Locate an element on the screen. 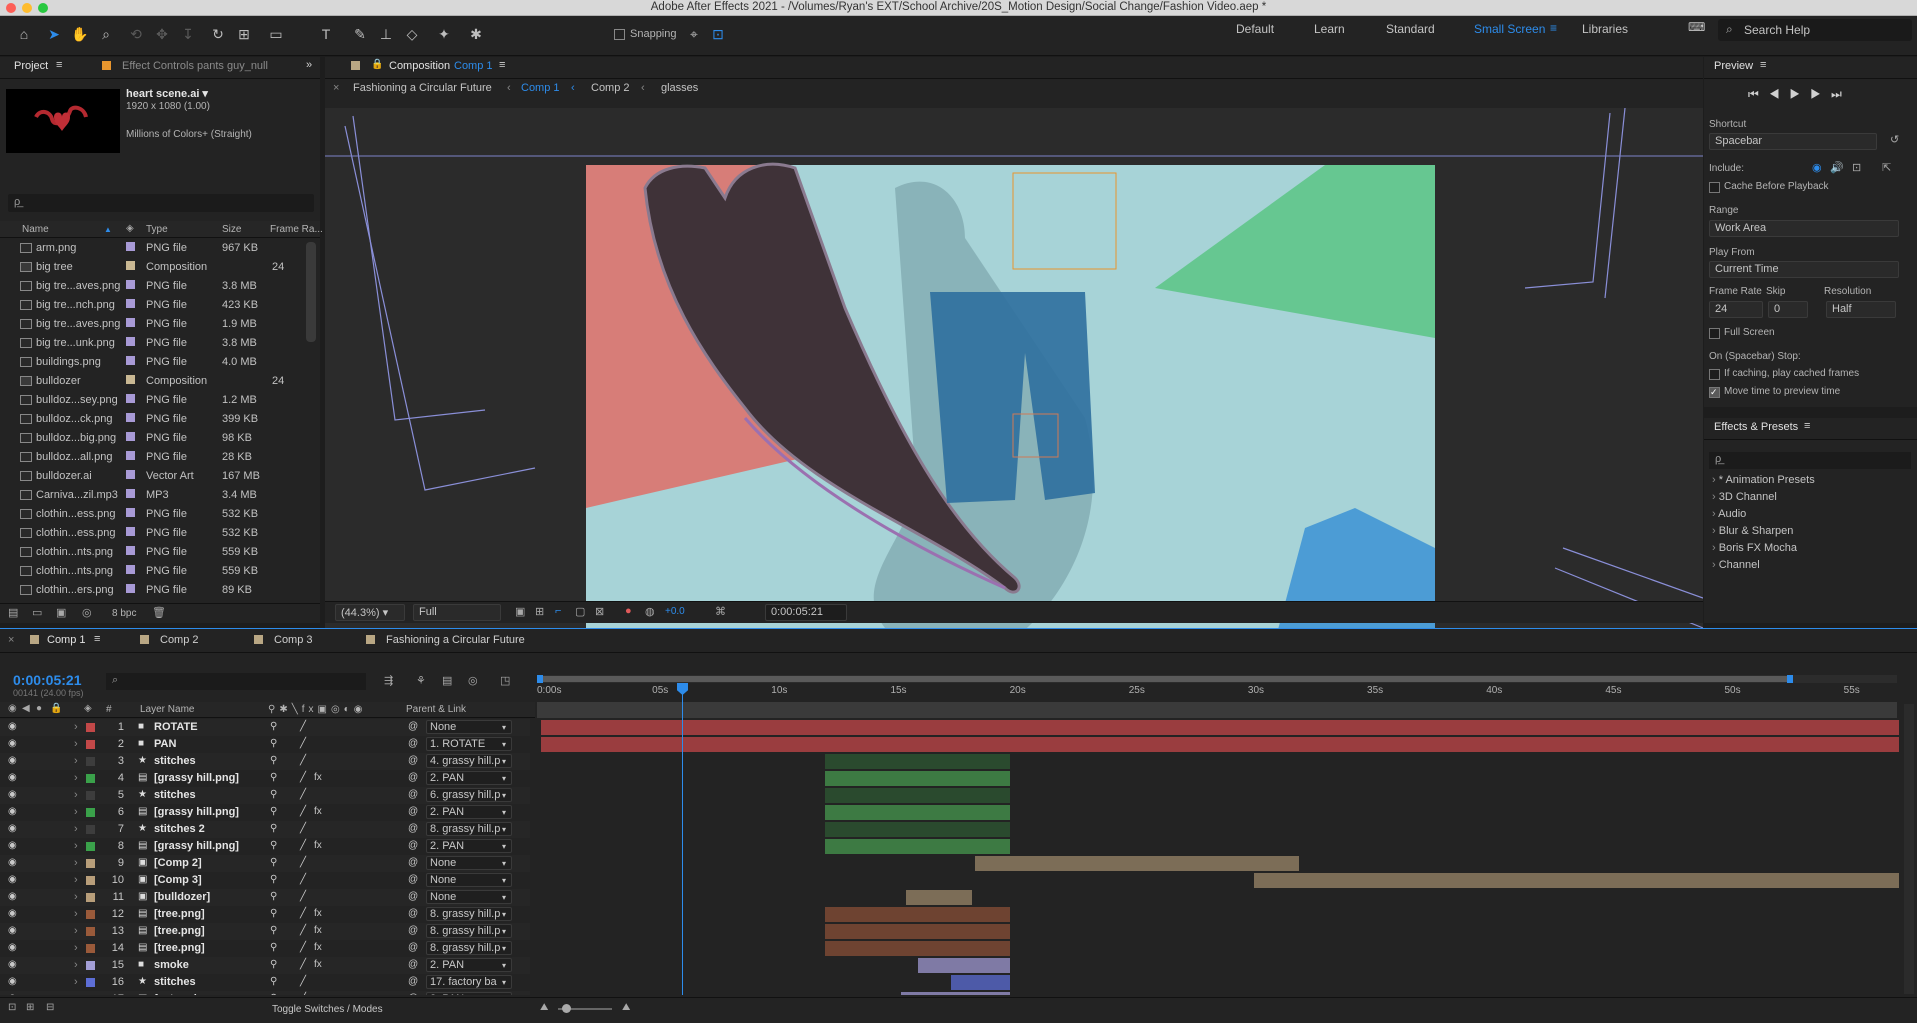 Image resolution: width=1917 pixels, height=1023 pixels. layer-name: [Comp 3] is located at coordinates (178, 880).